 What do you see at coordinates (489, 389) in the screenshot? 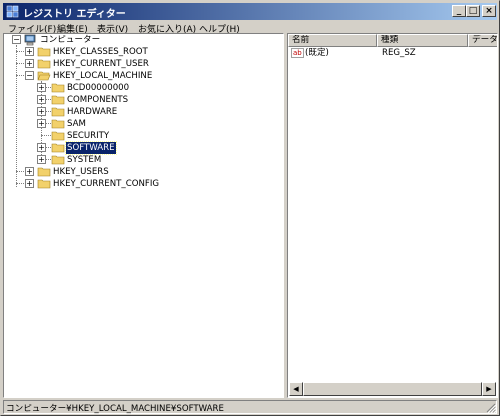
I see `scroll-right-icon: ▶` at bounding box center [489, 389].